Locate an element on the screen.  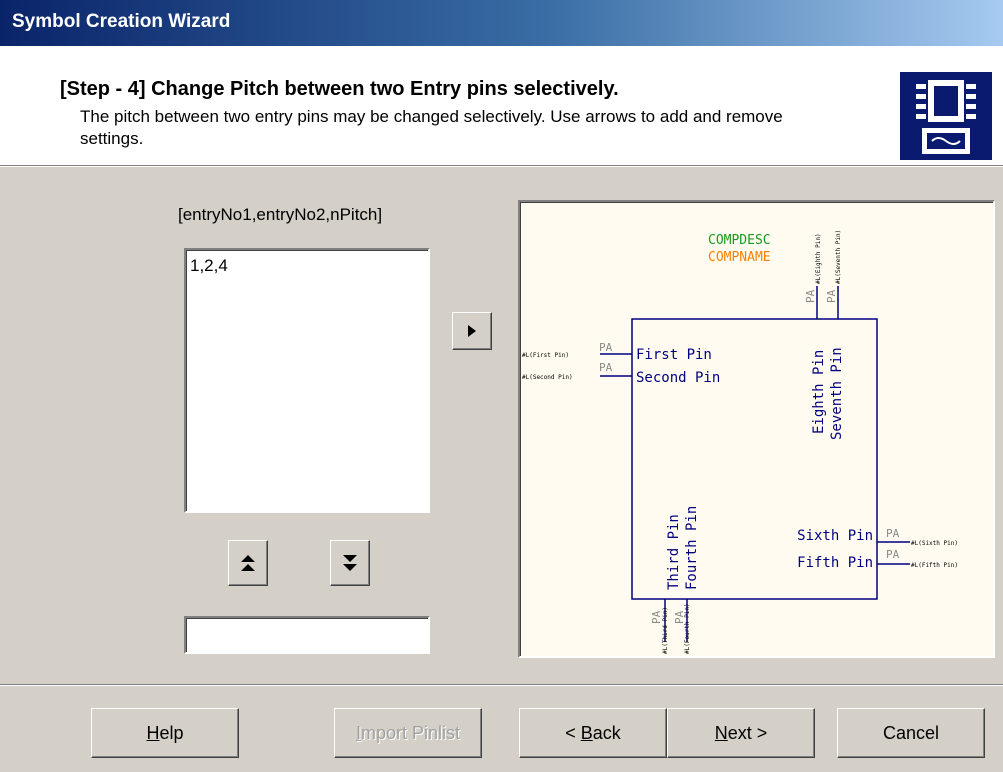
back-button-label: < Back is located at coordinates (593, 732).